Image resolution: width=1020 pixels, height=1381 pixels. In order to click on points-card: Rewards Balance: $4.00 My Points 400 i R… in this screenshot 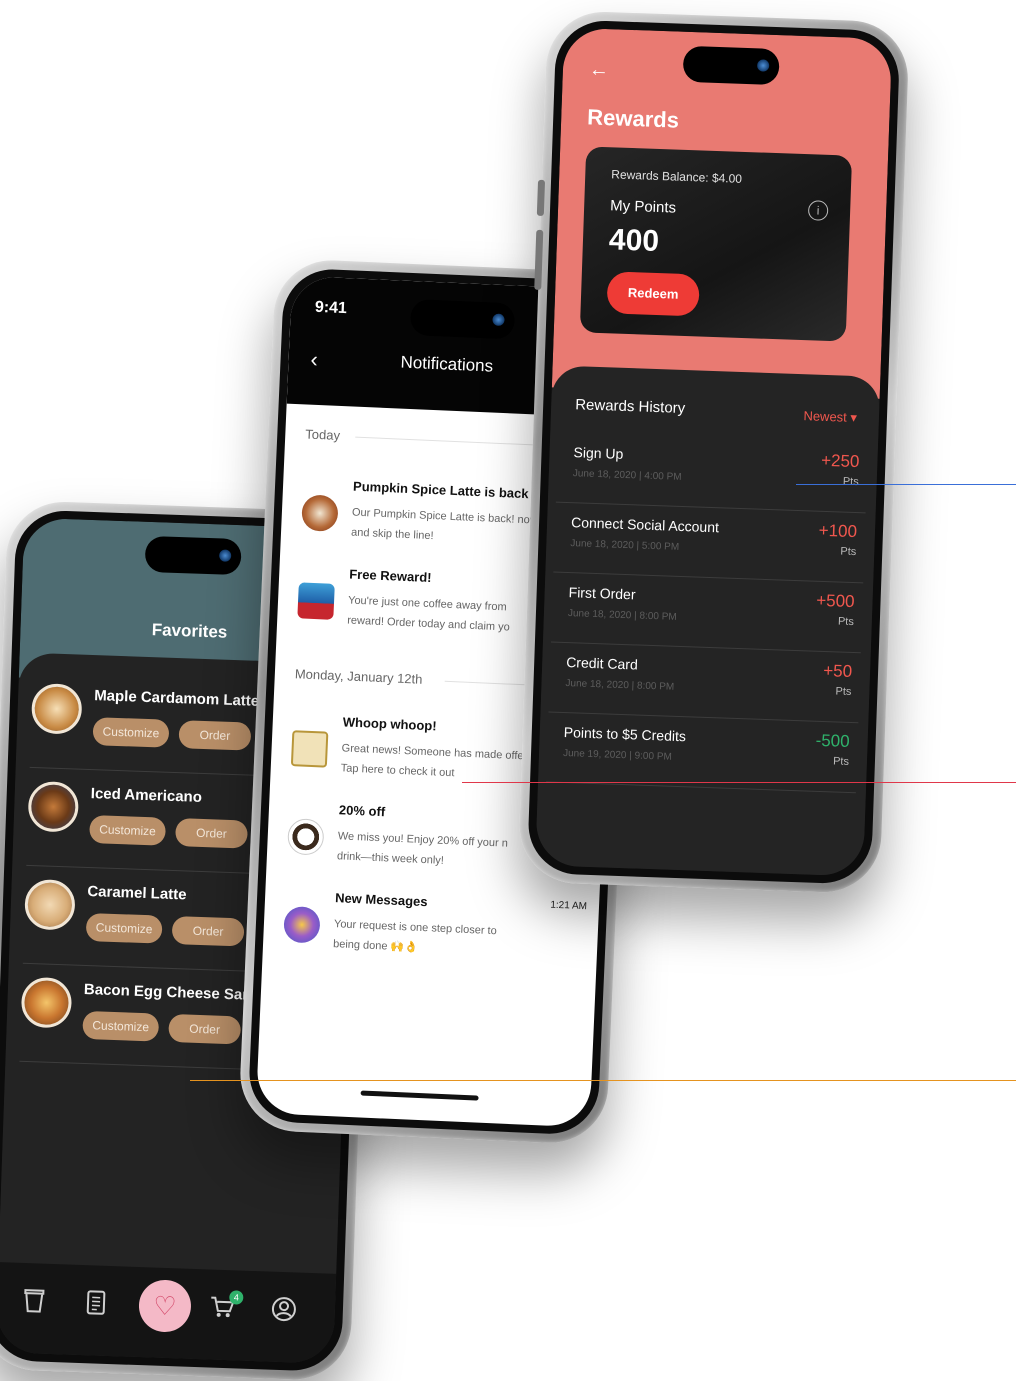, I will do `click(716, 244)`.